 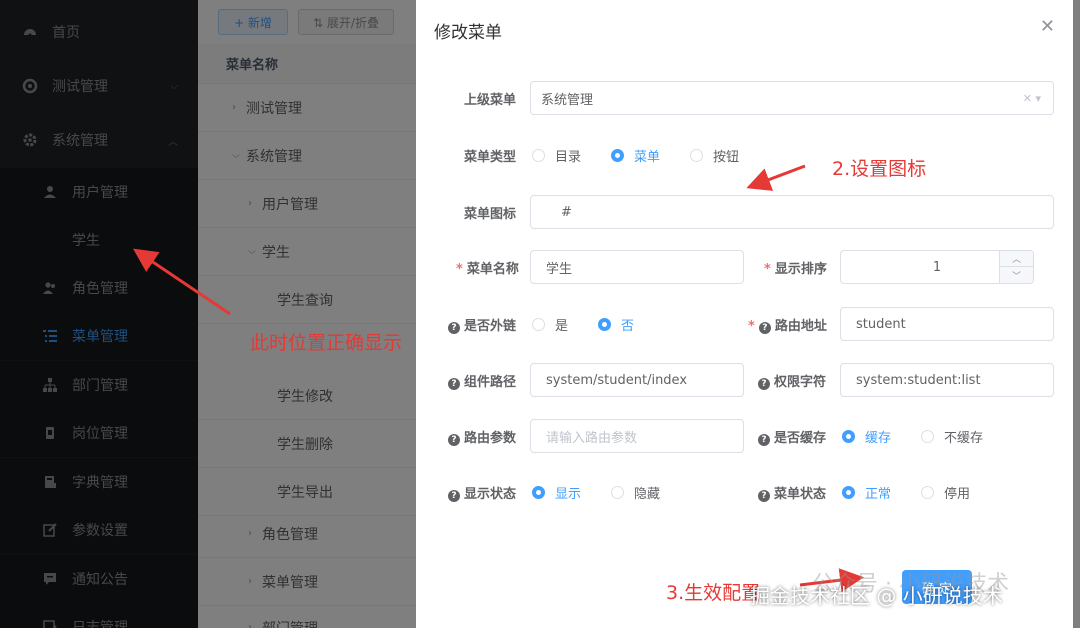 What do you see at coordinates (800, 438) in the screenshot?
I see `cache-label: 是否缓存` at bounding box center [800, 438].